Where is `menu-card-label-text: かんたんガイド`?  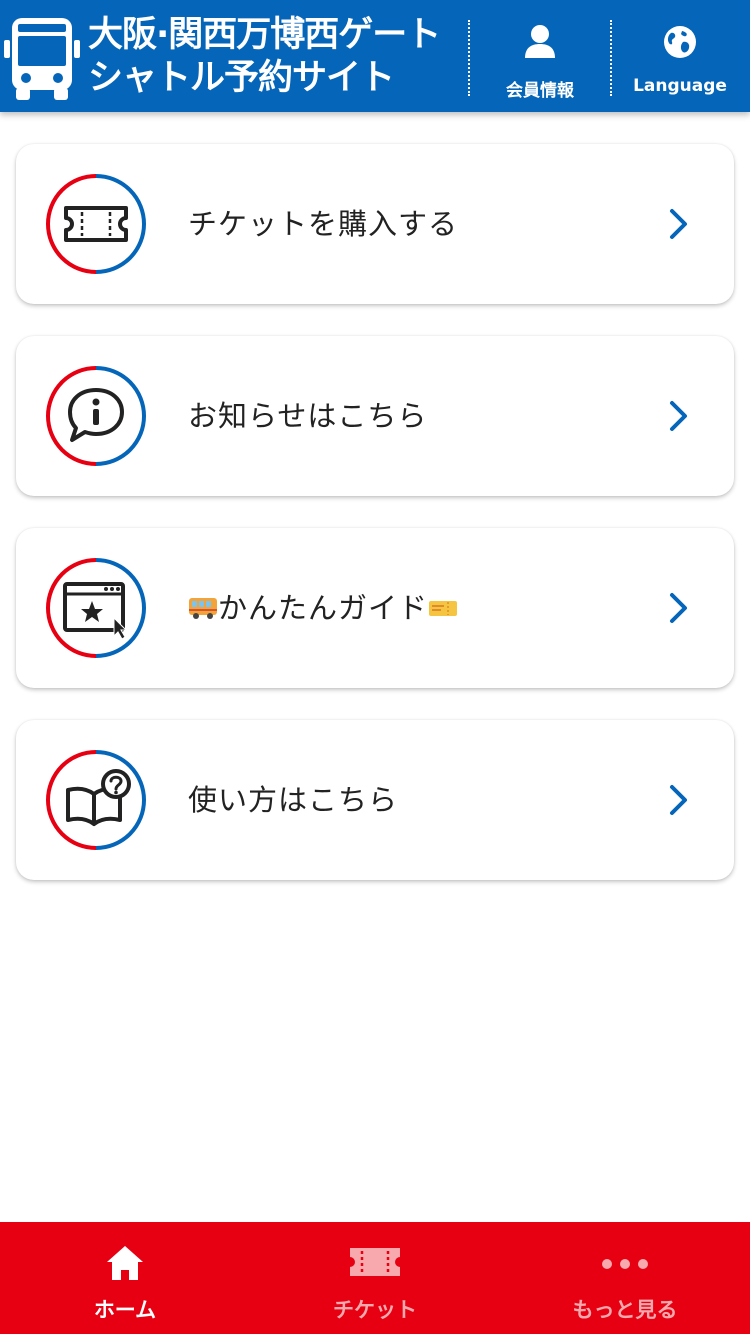
menu-card-label-text: かんたんガイド is located at coordinates (323, 608).